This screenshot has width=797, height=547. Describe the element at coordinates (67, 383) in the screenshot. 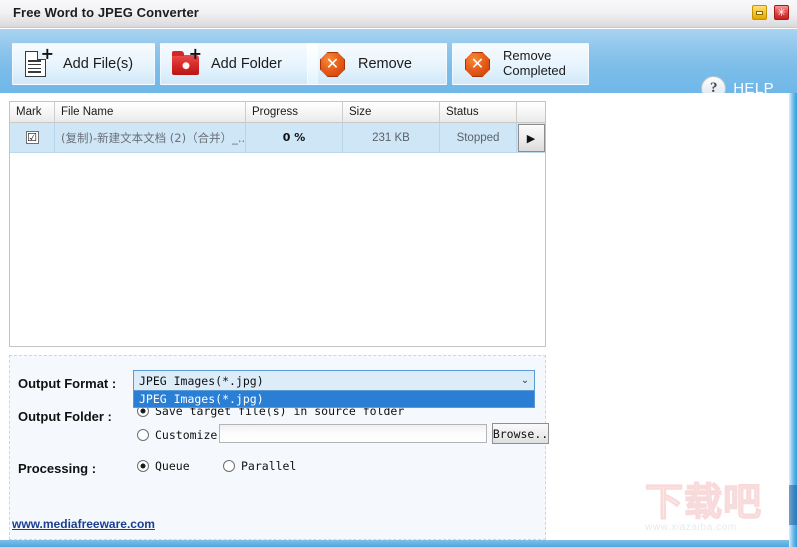

I see `output-format-label: Output Format :` at that location.